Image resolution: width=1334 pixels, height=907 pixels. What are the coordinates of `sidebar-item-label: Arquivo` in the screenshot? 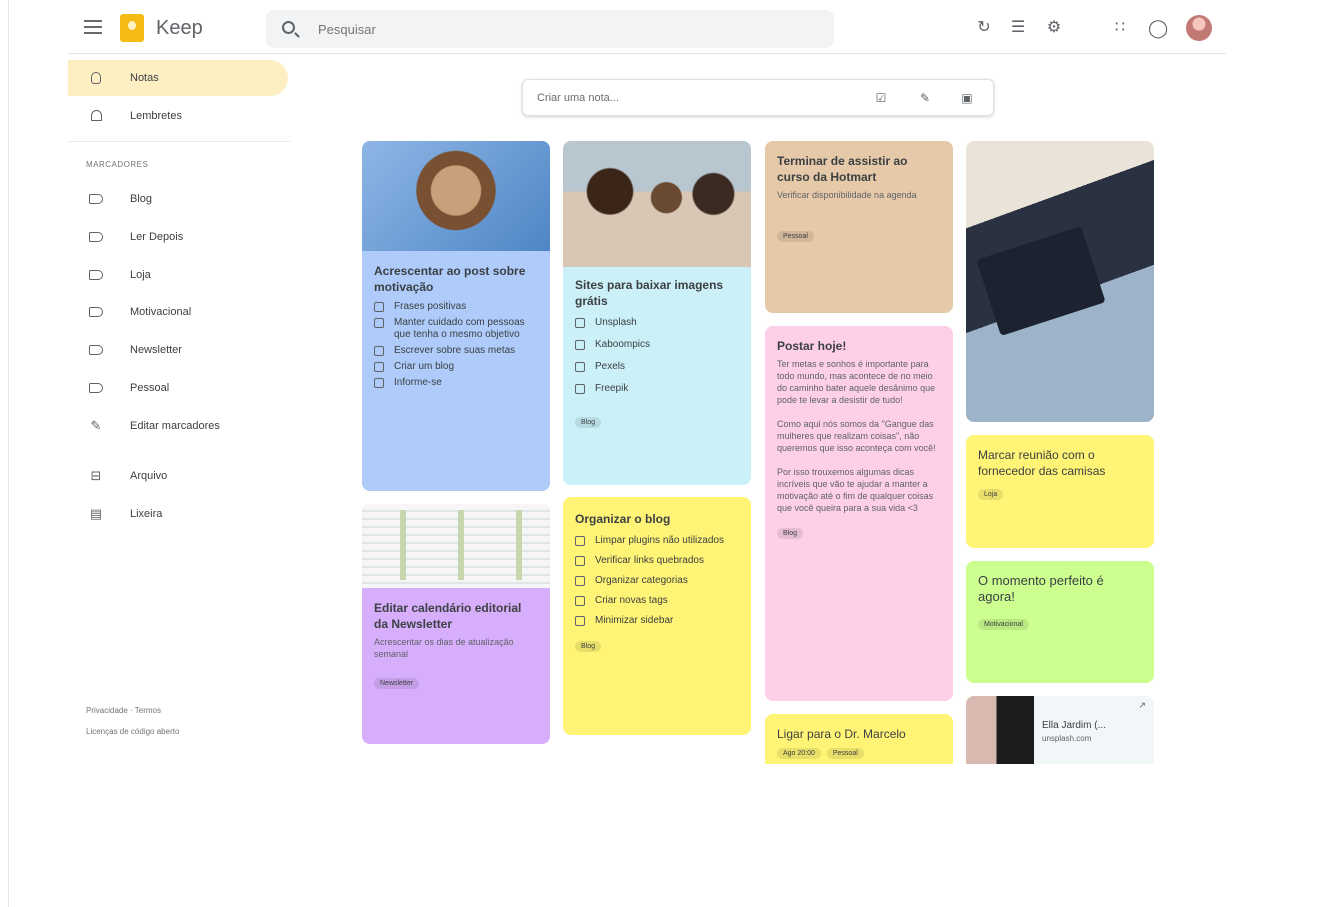 It's located at (149, 476).